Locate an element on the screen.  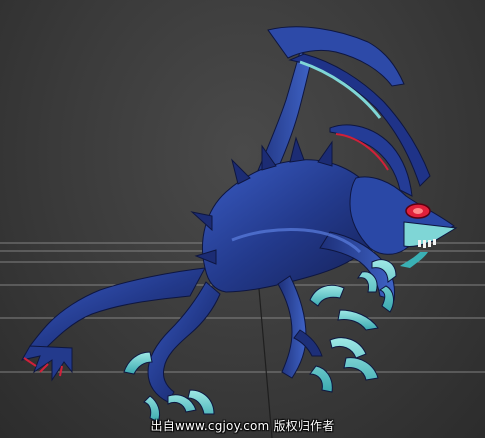
watermark-caption: 出自www.cgjoy.com 版权归作者 is located at coordinates (242, 426).